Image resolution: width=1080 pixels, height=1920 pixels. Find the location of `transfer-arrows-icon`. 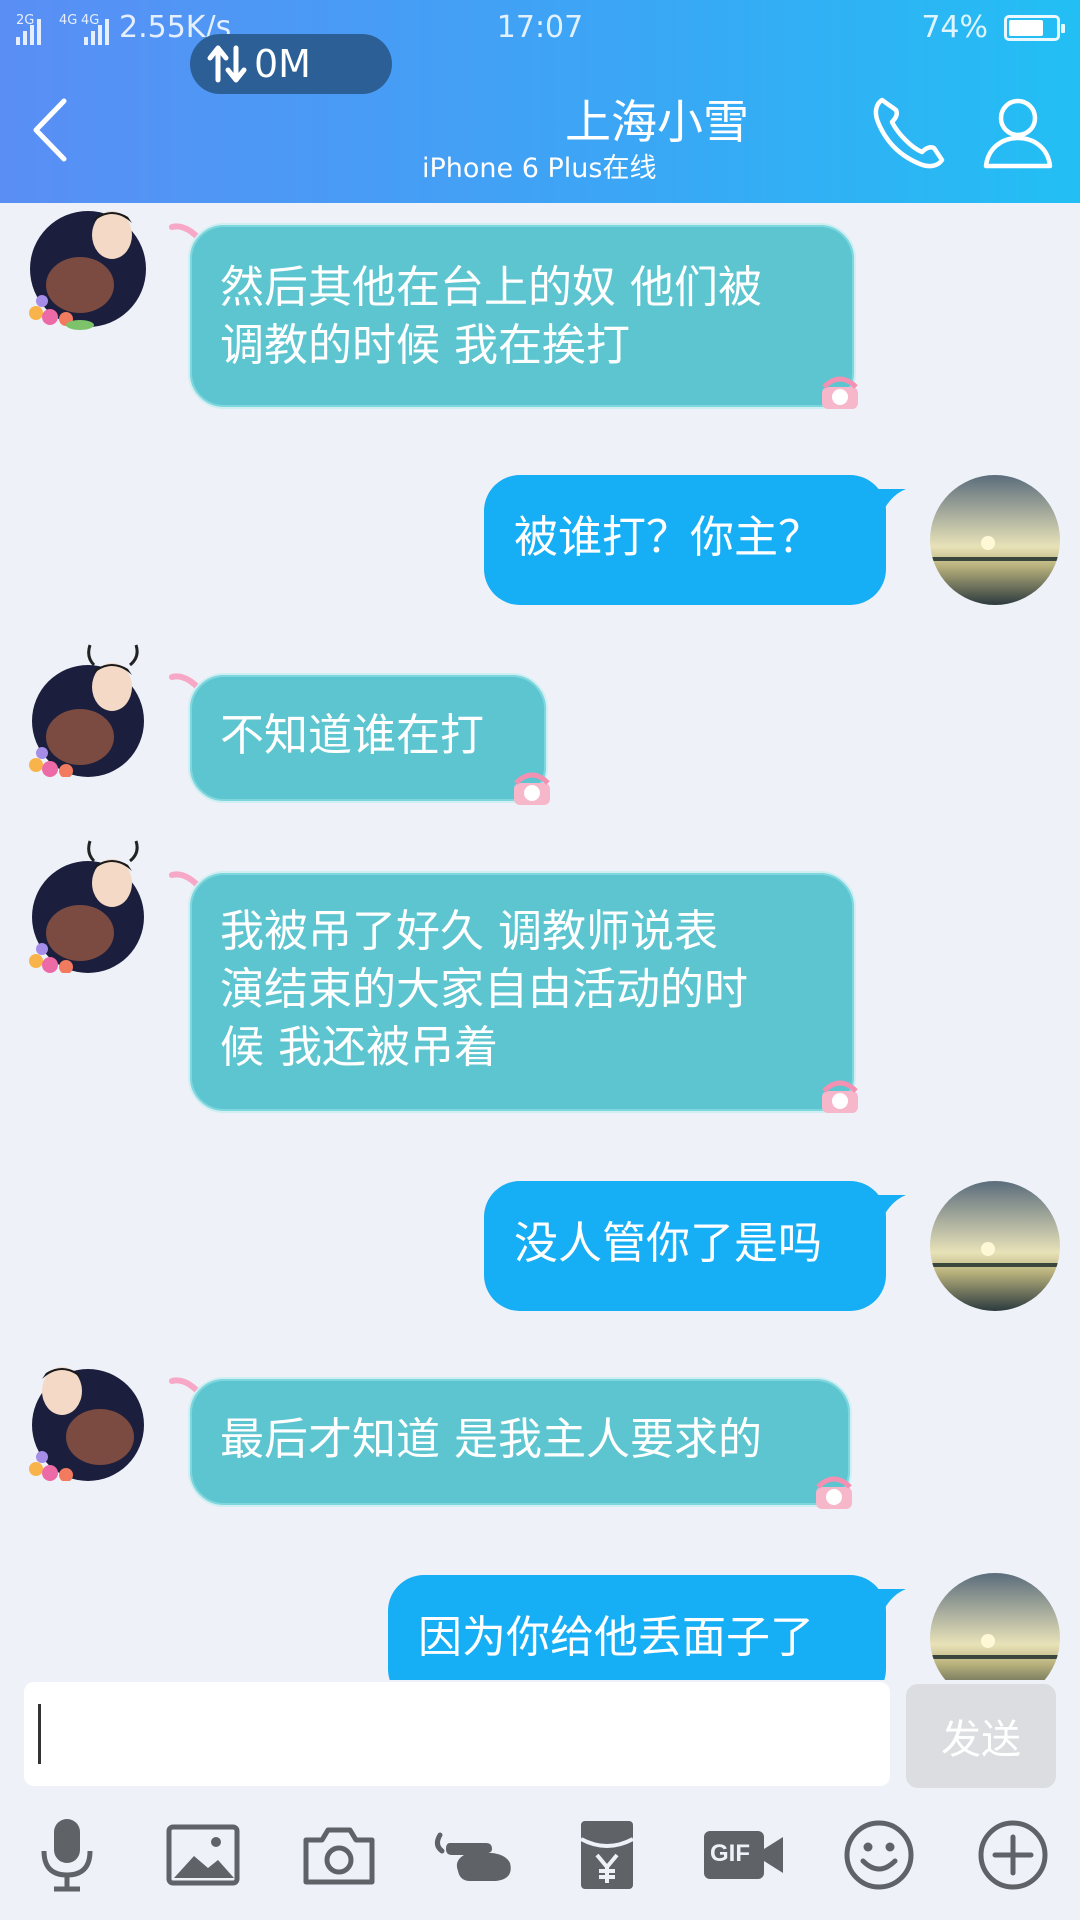

transfer-arrows-icon is located at coordinates (227, 64).